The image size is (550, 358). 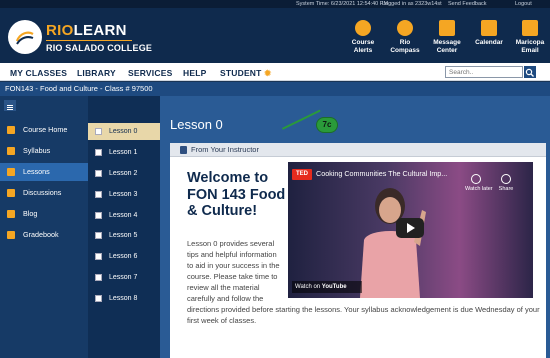 I want to click on lesson-label: Lesson 3, so click(x=123, y=194).